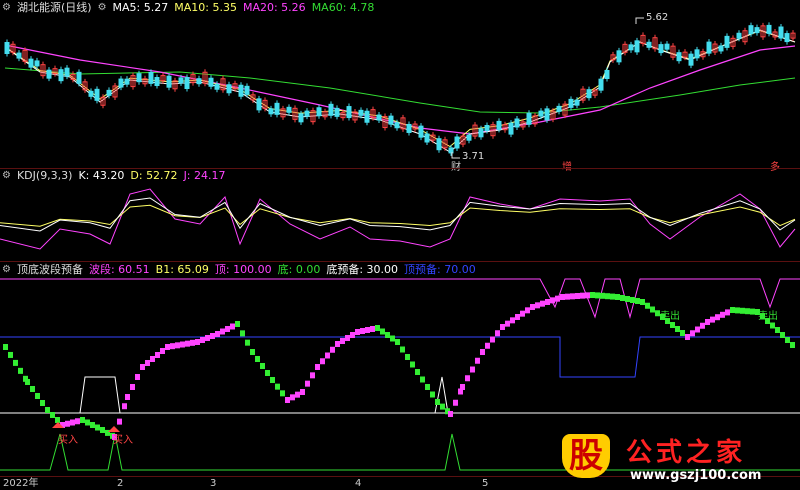 This screenshot has height=490, width=800. Describe the element at coordinates (140, 7) in the screenshot. I see `ma5-label: MA5: 5.27` at that location.